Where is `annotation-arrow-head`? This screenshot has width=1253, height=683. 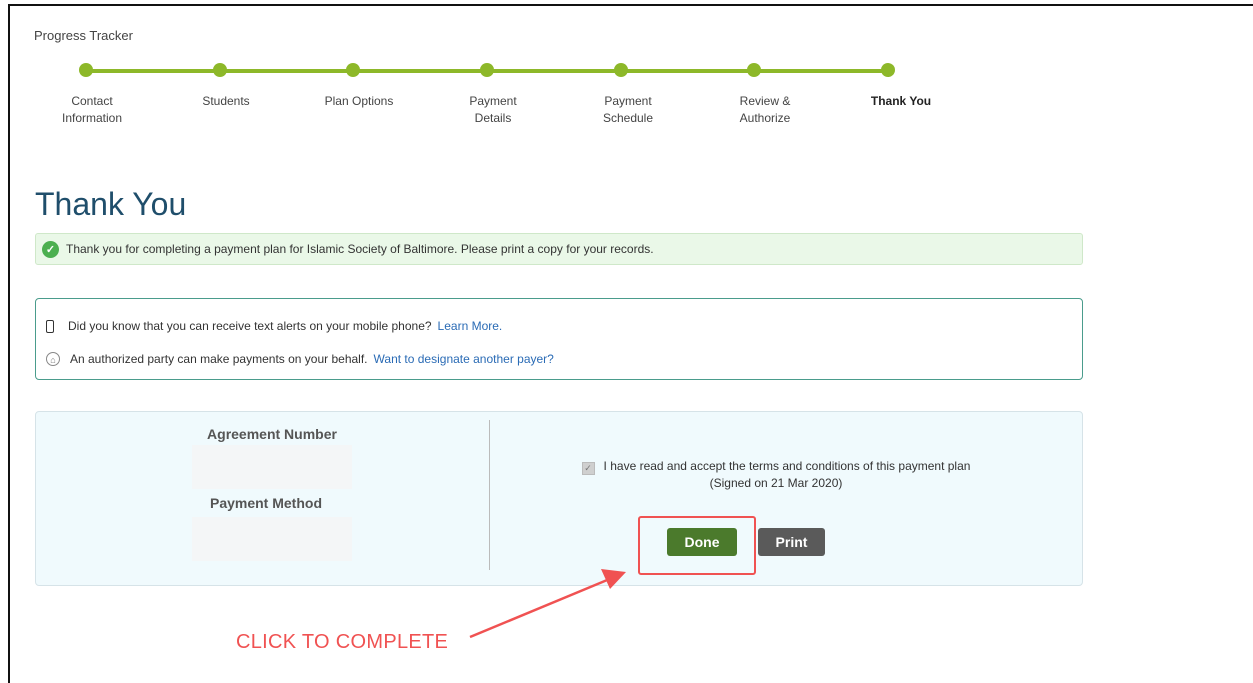 annotation-arrow-head is located at coordinates (613, 579).